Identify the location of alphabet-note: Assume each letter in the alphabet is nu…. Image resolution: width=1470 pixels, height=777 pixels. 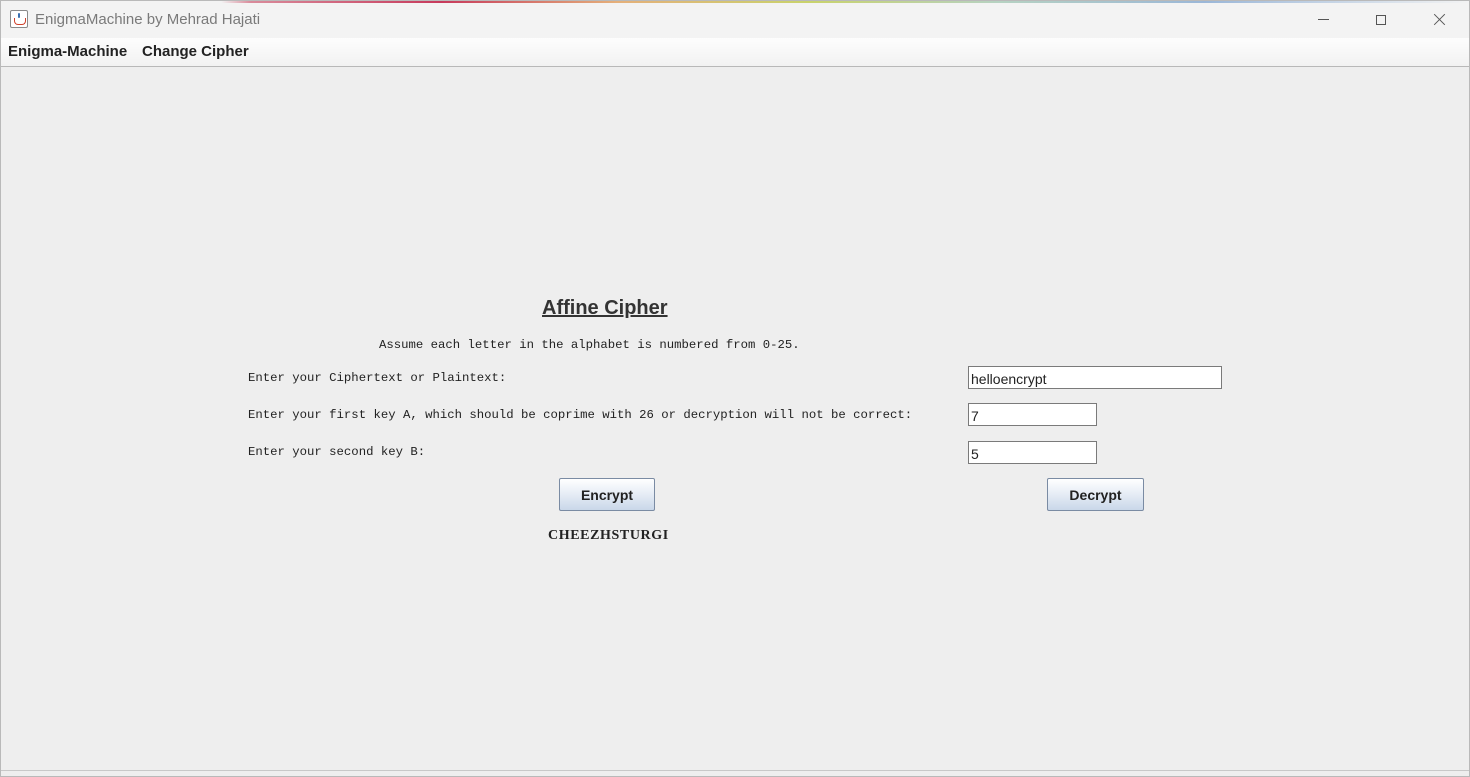
(589, 345).